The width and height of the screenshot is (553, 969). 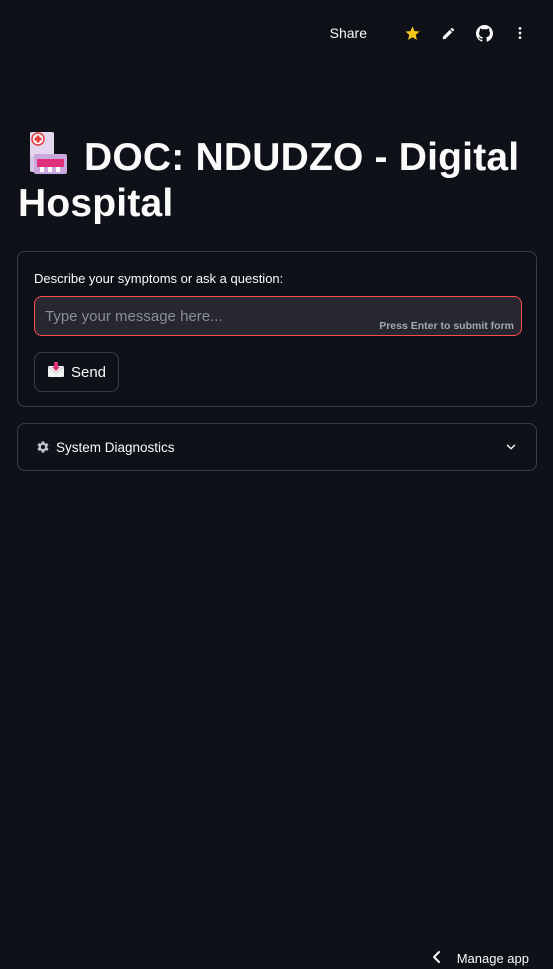 What do you see at coordinates (448, 33) in the screenshot?
I see `pencil-icon` at bounding box center [448, 33].